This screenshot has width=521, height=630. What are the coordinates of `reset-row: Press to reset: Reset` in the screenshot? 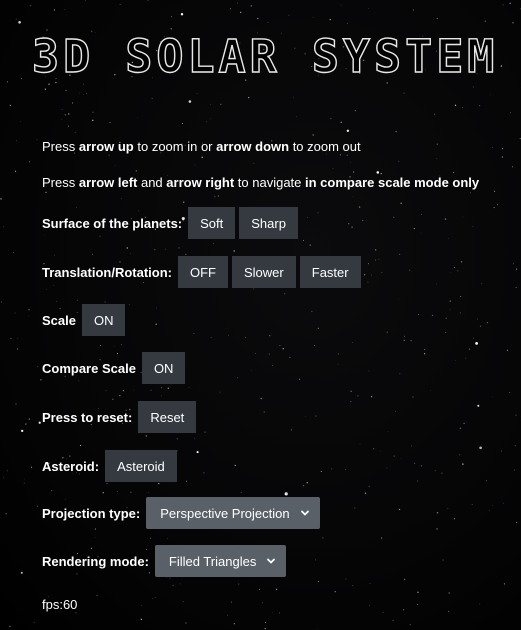 It's located at (121, 417).